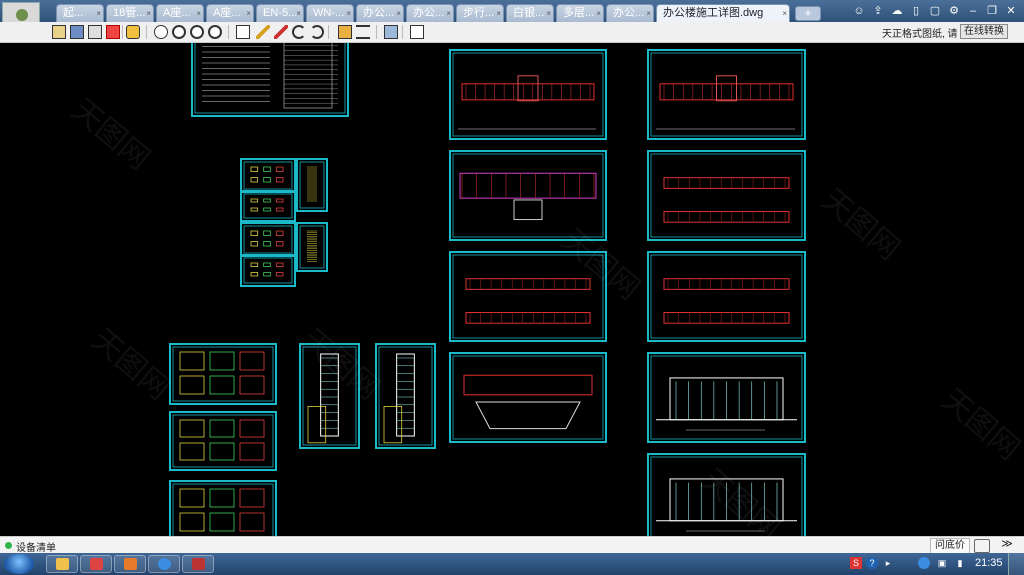 The width and height of the screenshot is (1024, 575). Describe the element at coordinates (989, 563) in the screenshot. I see `clock: 21:35` at that location.